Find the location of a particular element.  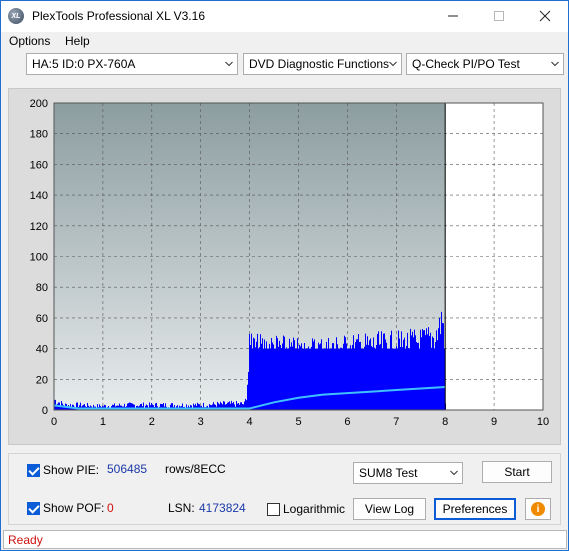

title-bar: XL PlexTools Professional XL V3.16 is located at coordinates (284, 16).